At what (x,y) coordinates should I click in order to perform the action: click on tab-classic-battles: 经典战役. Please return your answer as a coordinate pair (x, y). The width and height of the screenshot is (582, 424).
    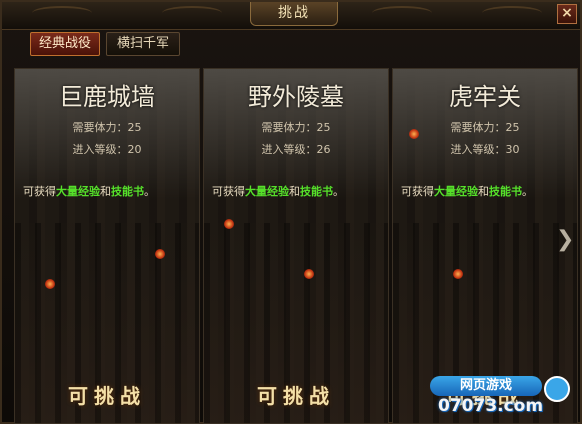
    Looking at the image, I should click on (65, 44).